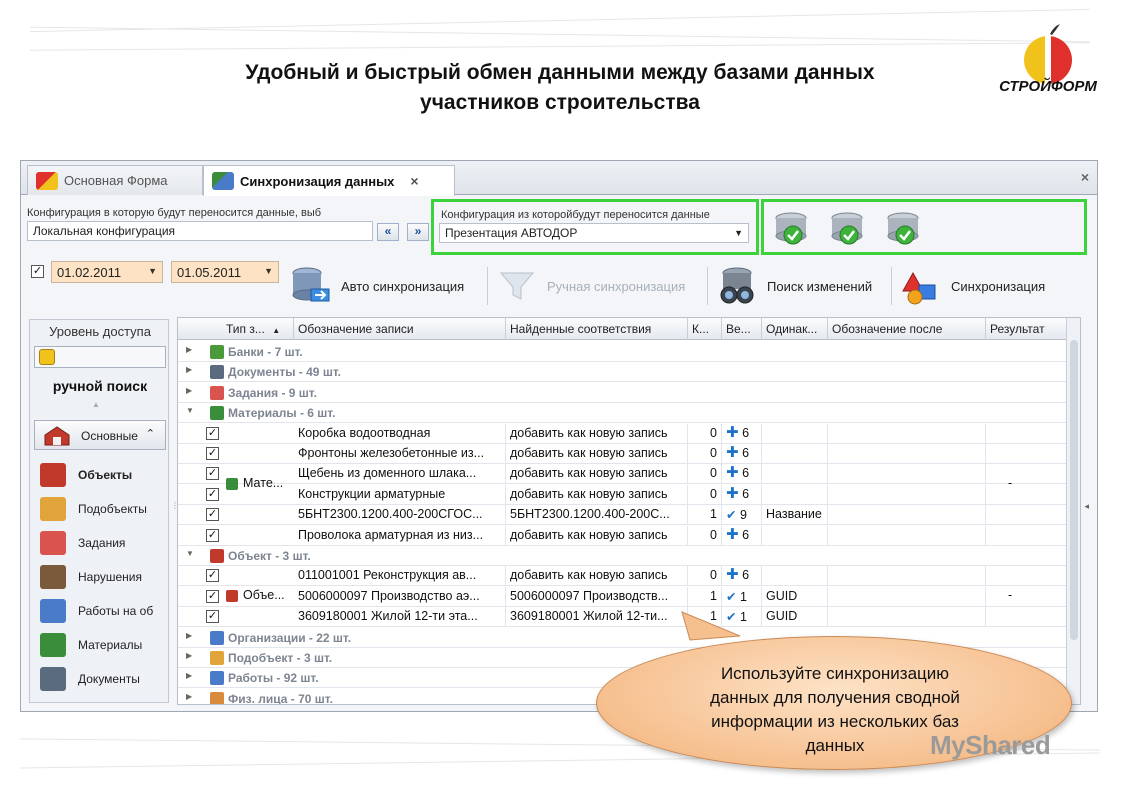 The width and height of the screenshot is (1122, 793). I want to click on access-level-field, so click(100, 357).